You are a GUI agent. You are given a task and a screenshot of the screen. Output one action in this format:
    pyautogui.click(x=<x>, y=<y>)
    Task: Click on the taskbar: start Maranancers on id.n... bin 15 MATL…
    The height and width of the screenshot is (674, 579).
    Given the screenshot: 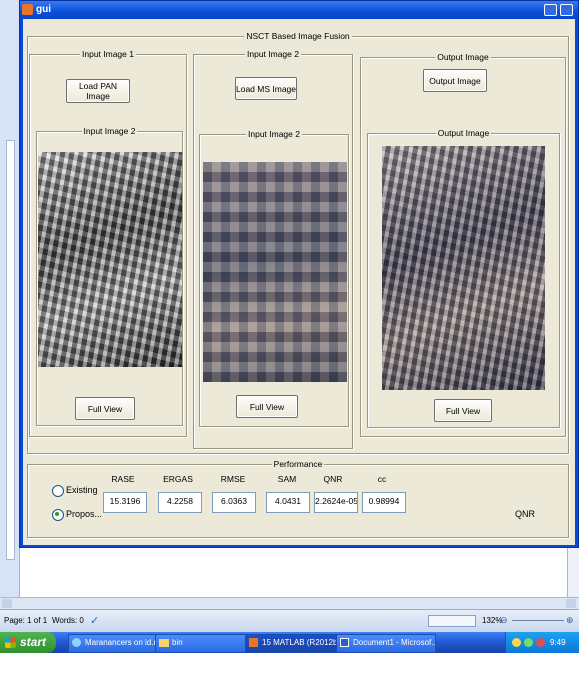 What is the action you would take?
    pyautogui.click(x=289, y=650)
    